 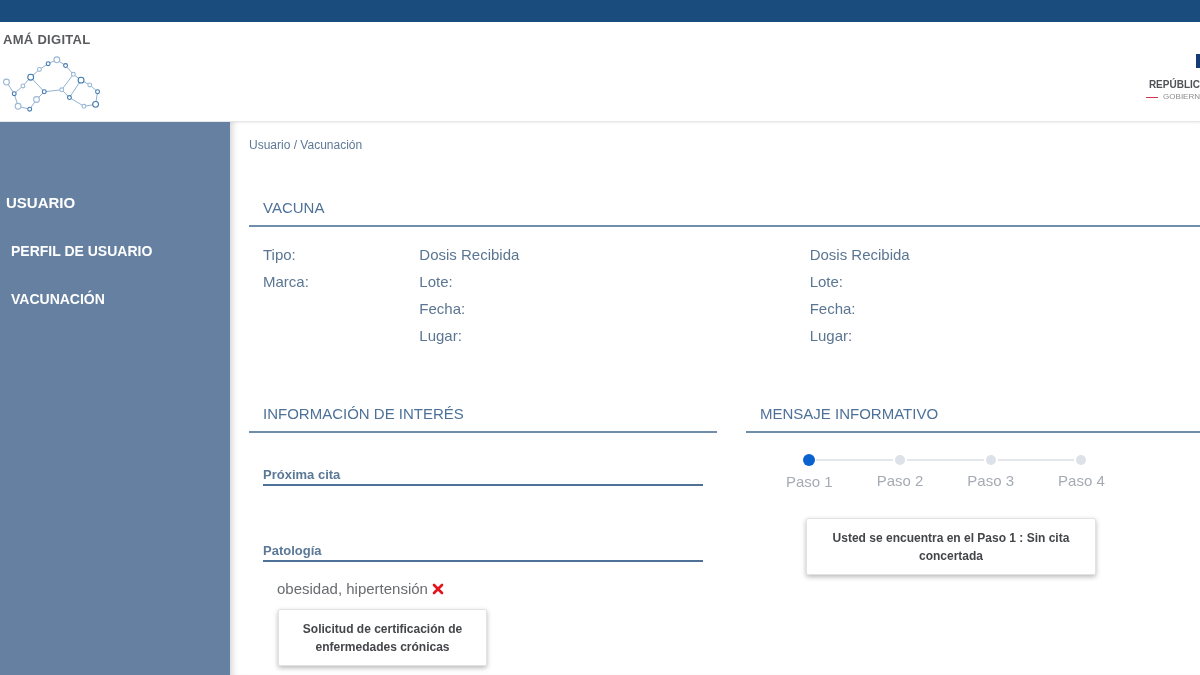 What do you see at coordinates (1181, 97) in the screenshot?
I see `seal-subtitle: GOBIERN` at bounding box center [1181, 97].